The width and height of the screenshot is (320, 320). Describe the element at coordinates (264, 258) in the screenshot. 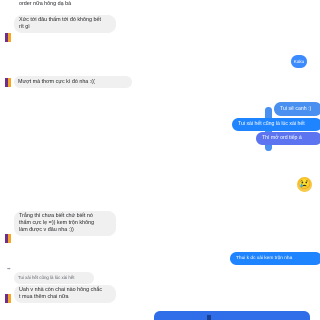

I see `message-text: Thui k dc xài kem trộn nha` at that location.